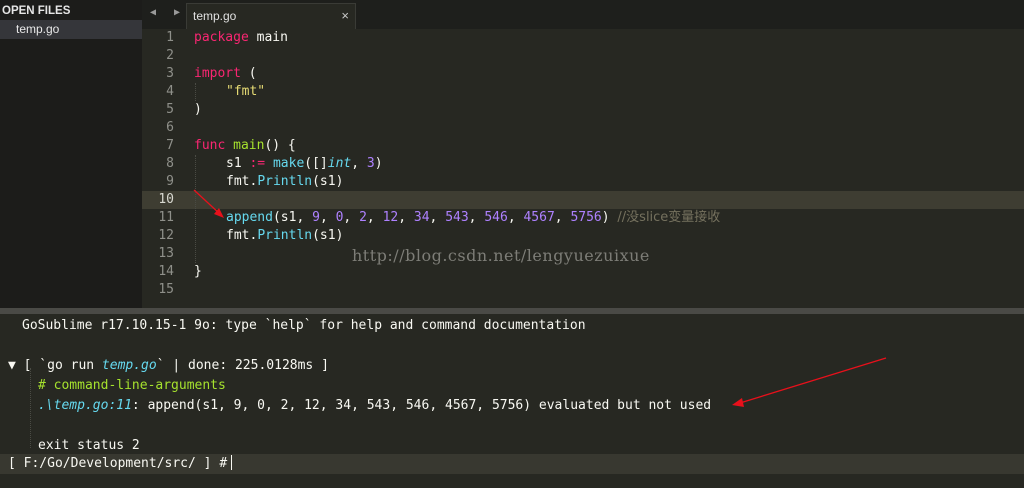 This screenshot has width=1024, height=488. I want to click on watermark-url: http://blog.csdn.net/lengyuezuixue, so click(501, 255).